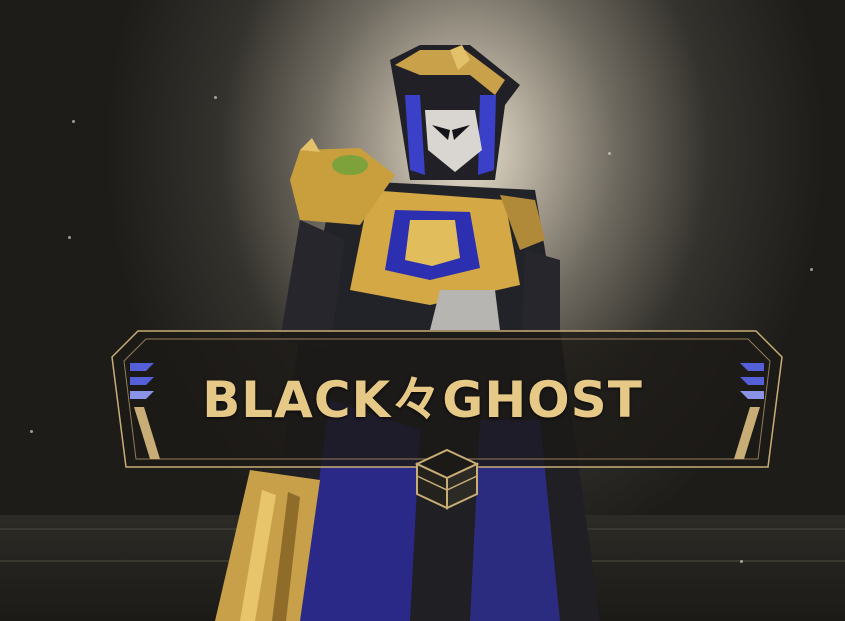 This screenshot has width=845, height=621. I want to click on outfit-name-title: BLACK々GHOST, so click(422, 400).